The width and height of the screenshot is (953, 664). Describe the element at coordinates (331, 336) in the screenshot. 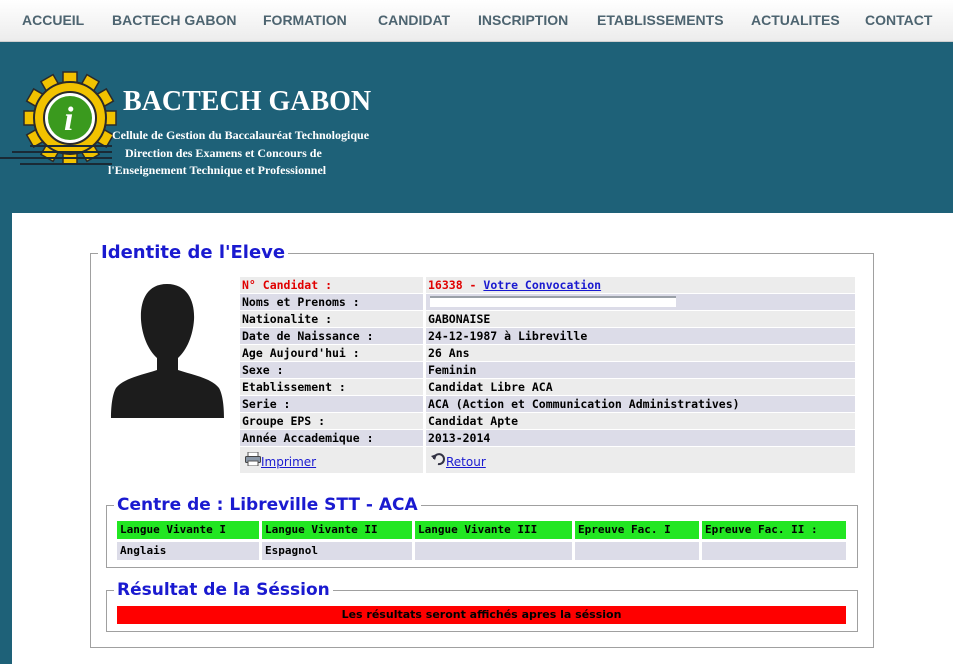

I see `label-naissance: Date de Naissance :` at that location.